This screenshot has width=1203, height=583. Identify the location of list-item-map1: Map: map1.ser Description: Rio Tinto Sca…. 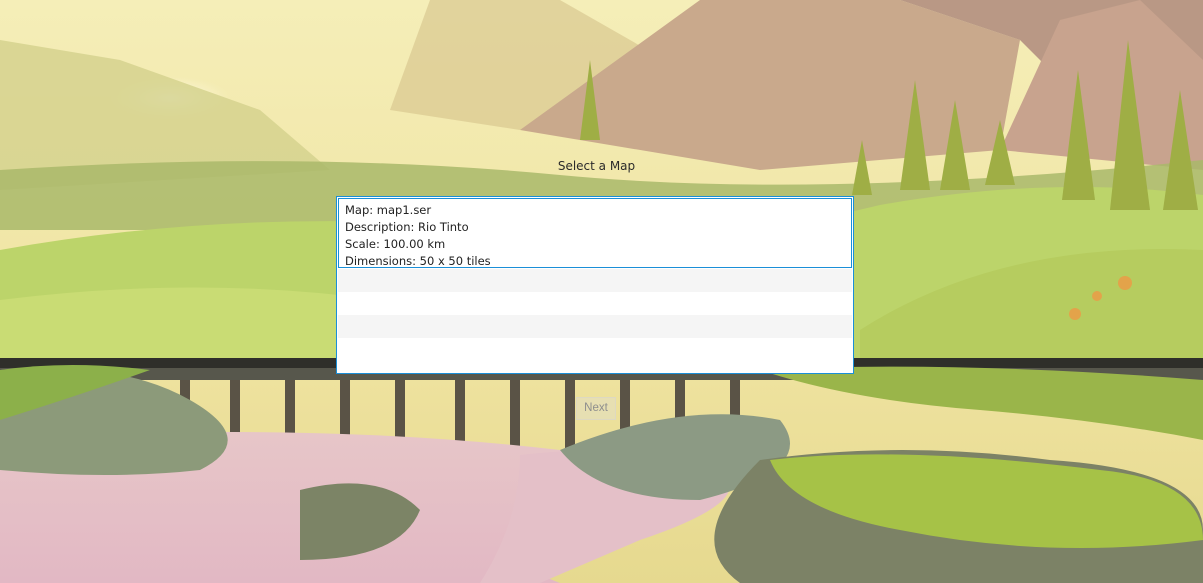
(595, 233).